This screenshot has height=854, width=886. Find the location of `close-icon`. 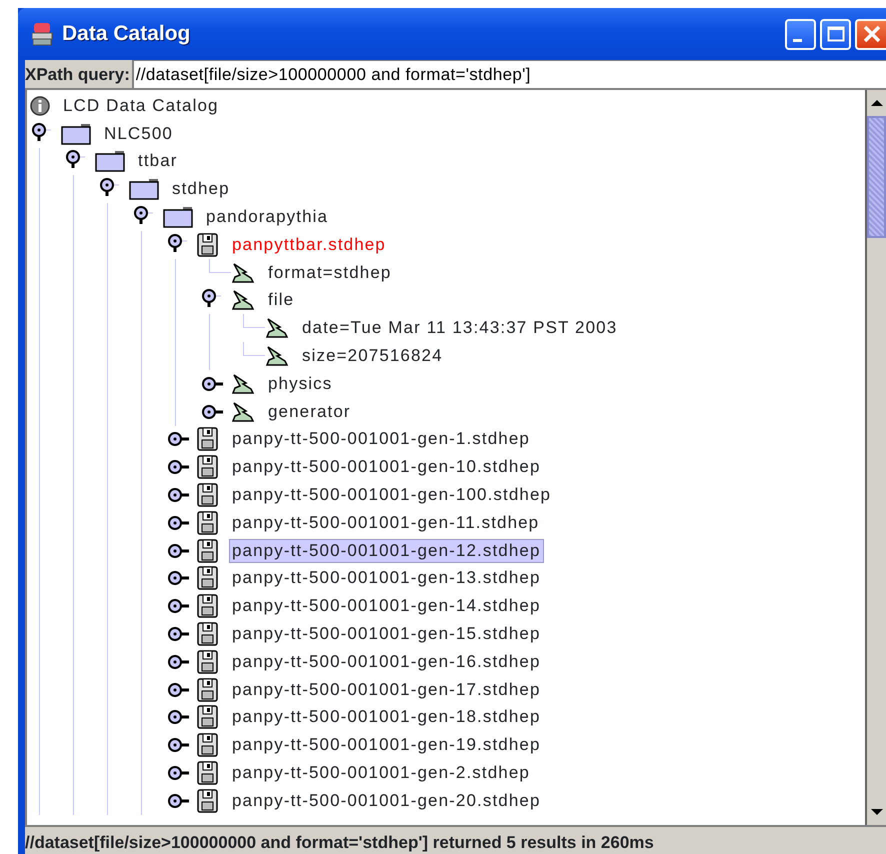

close-icon is located at coordinates (872, 34).